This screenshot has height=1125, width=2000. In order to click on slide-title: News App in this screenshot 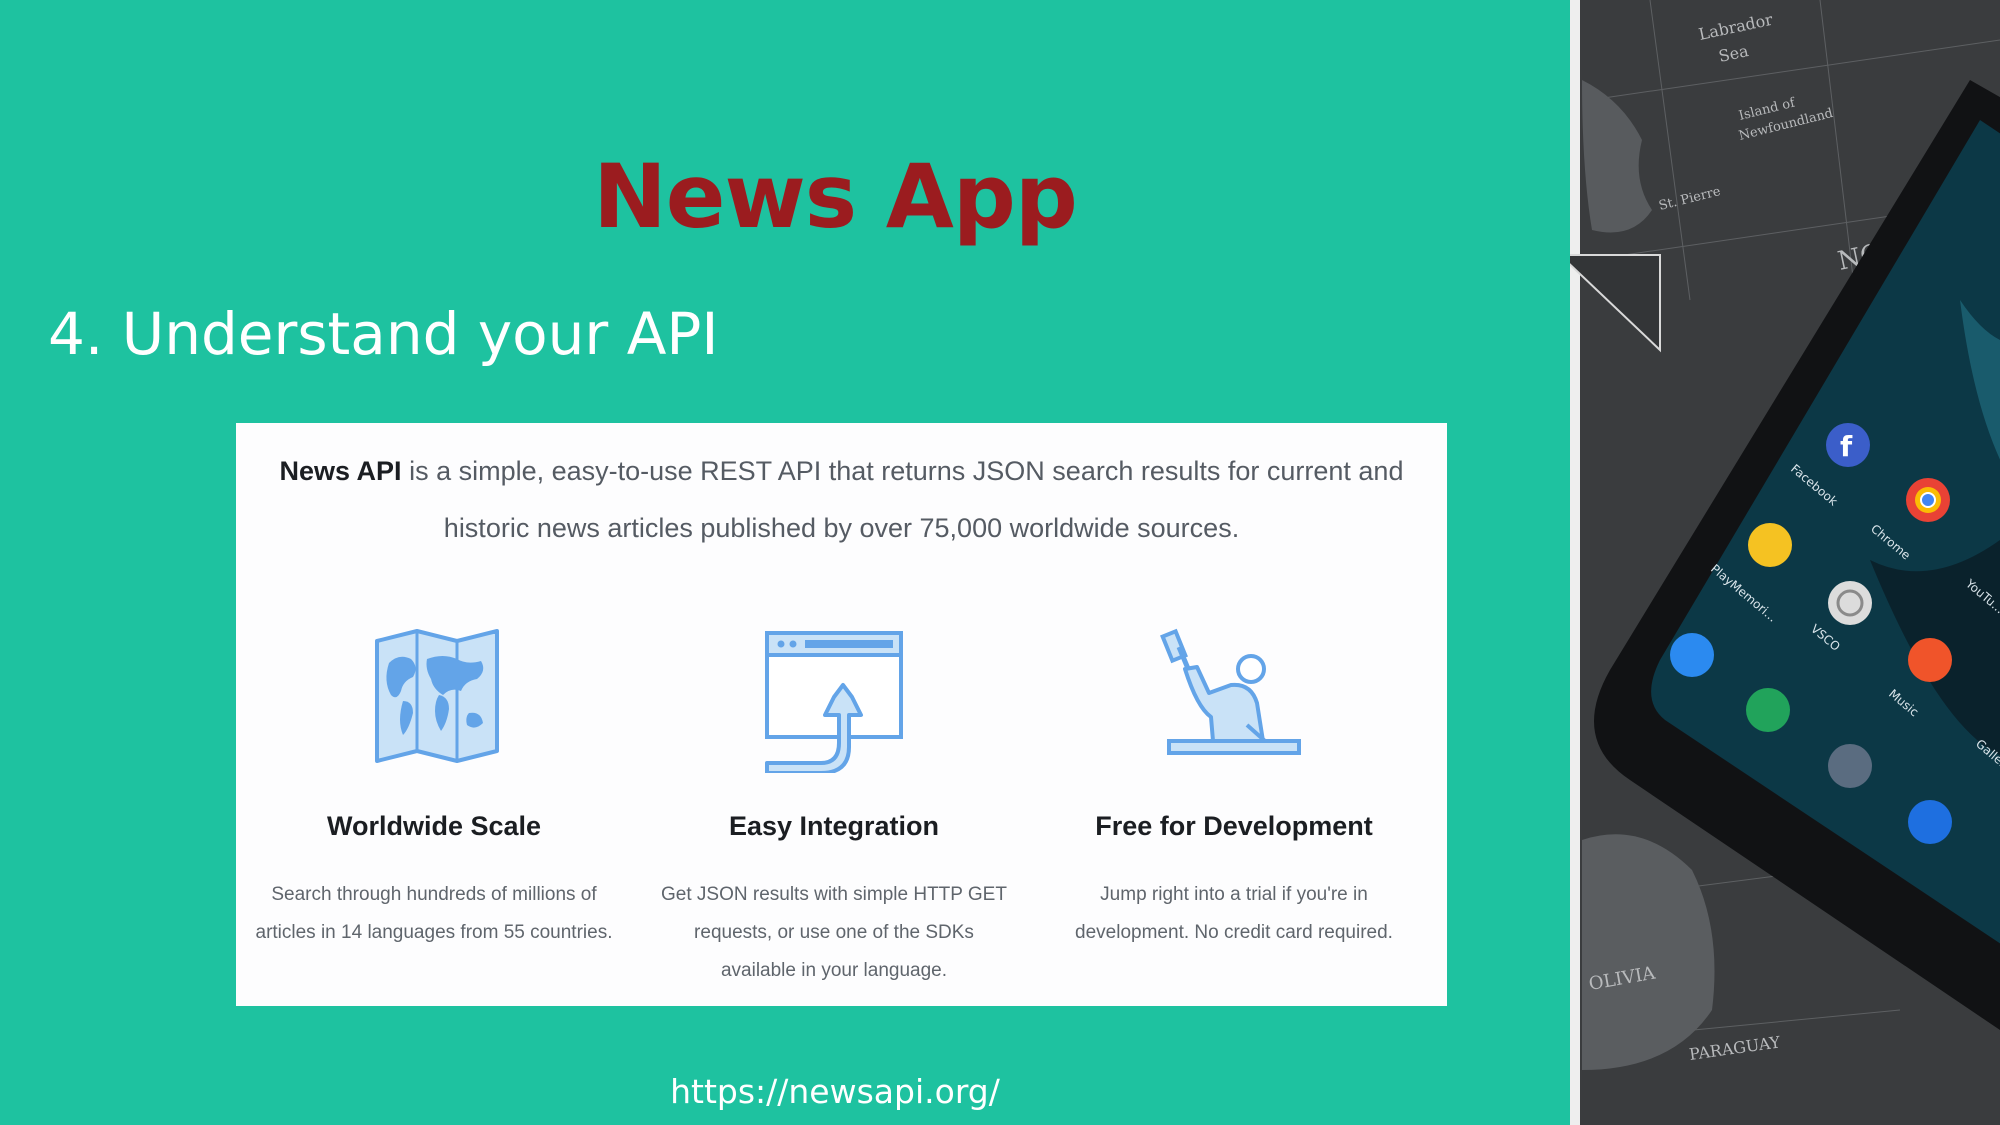, I will do `click(835, 196)`.